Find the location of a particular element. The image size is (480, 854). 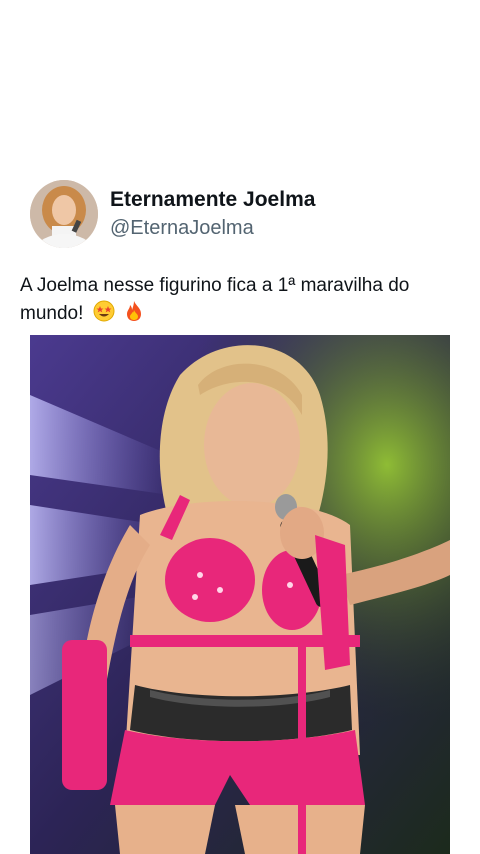

tweet-header: Eternamente Joelma @EternaJoelma is located at coordinates (172, 214).